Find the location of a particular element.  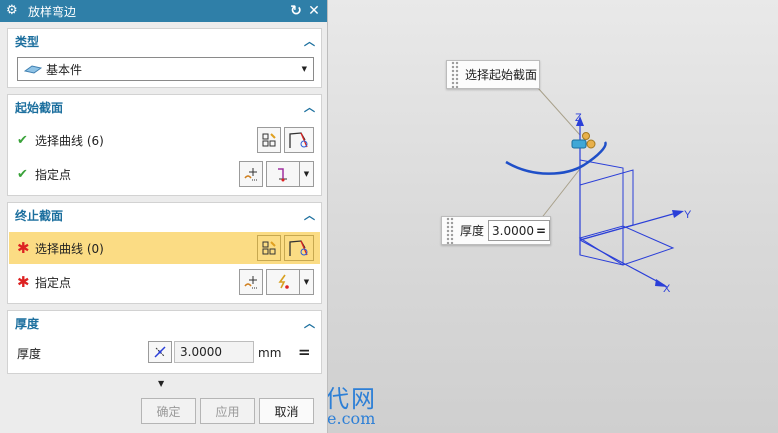

thickness-section: 厚度 ︿ 厚度 3.0000 mm = is located at coordinates (164, 342).